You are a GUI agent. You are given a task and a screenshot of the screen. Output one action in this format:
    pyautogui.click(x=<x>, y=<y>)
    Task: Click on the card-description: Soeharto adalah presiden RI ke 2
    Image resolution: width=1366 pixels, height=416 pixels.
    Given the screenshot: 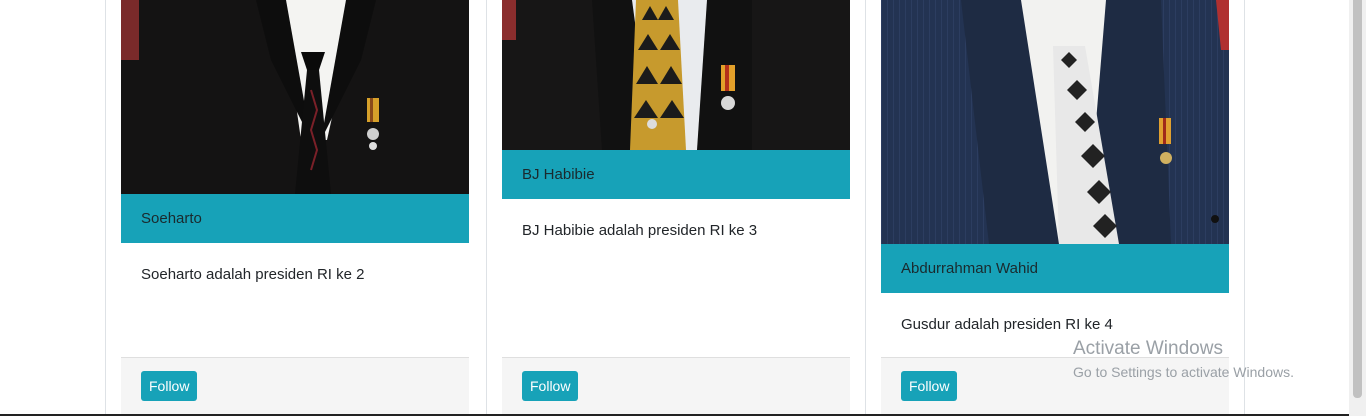 What is the action you would take?
    pyautogui.click(x=253, y=274)
    